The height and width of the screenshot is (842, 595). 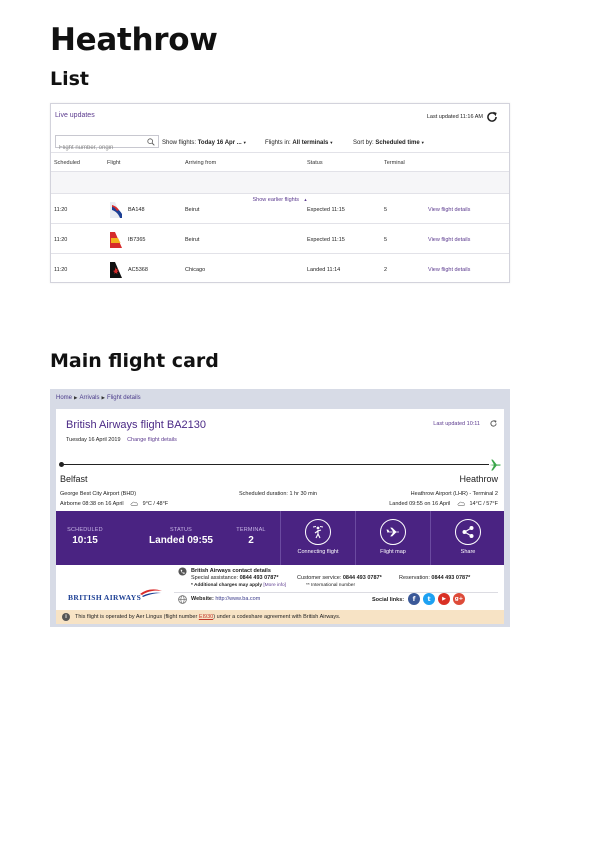 What do you see at coordinates (444, 599) in the screenshot?
I see `youtube-icon: ▶` at bounding box center [444, 599].